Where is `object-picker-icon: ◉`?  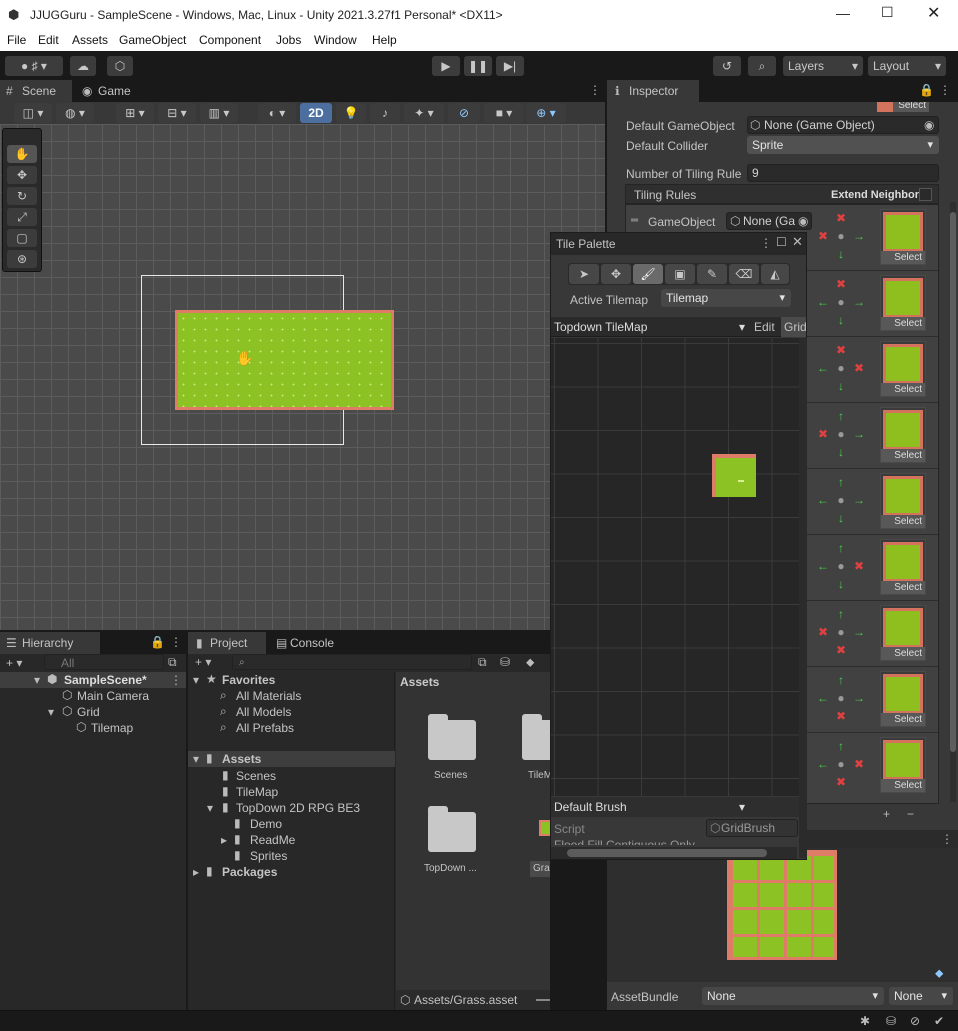
object-picker-icon: ◉ is located at coordinates (803, 221).